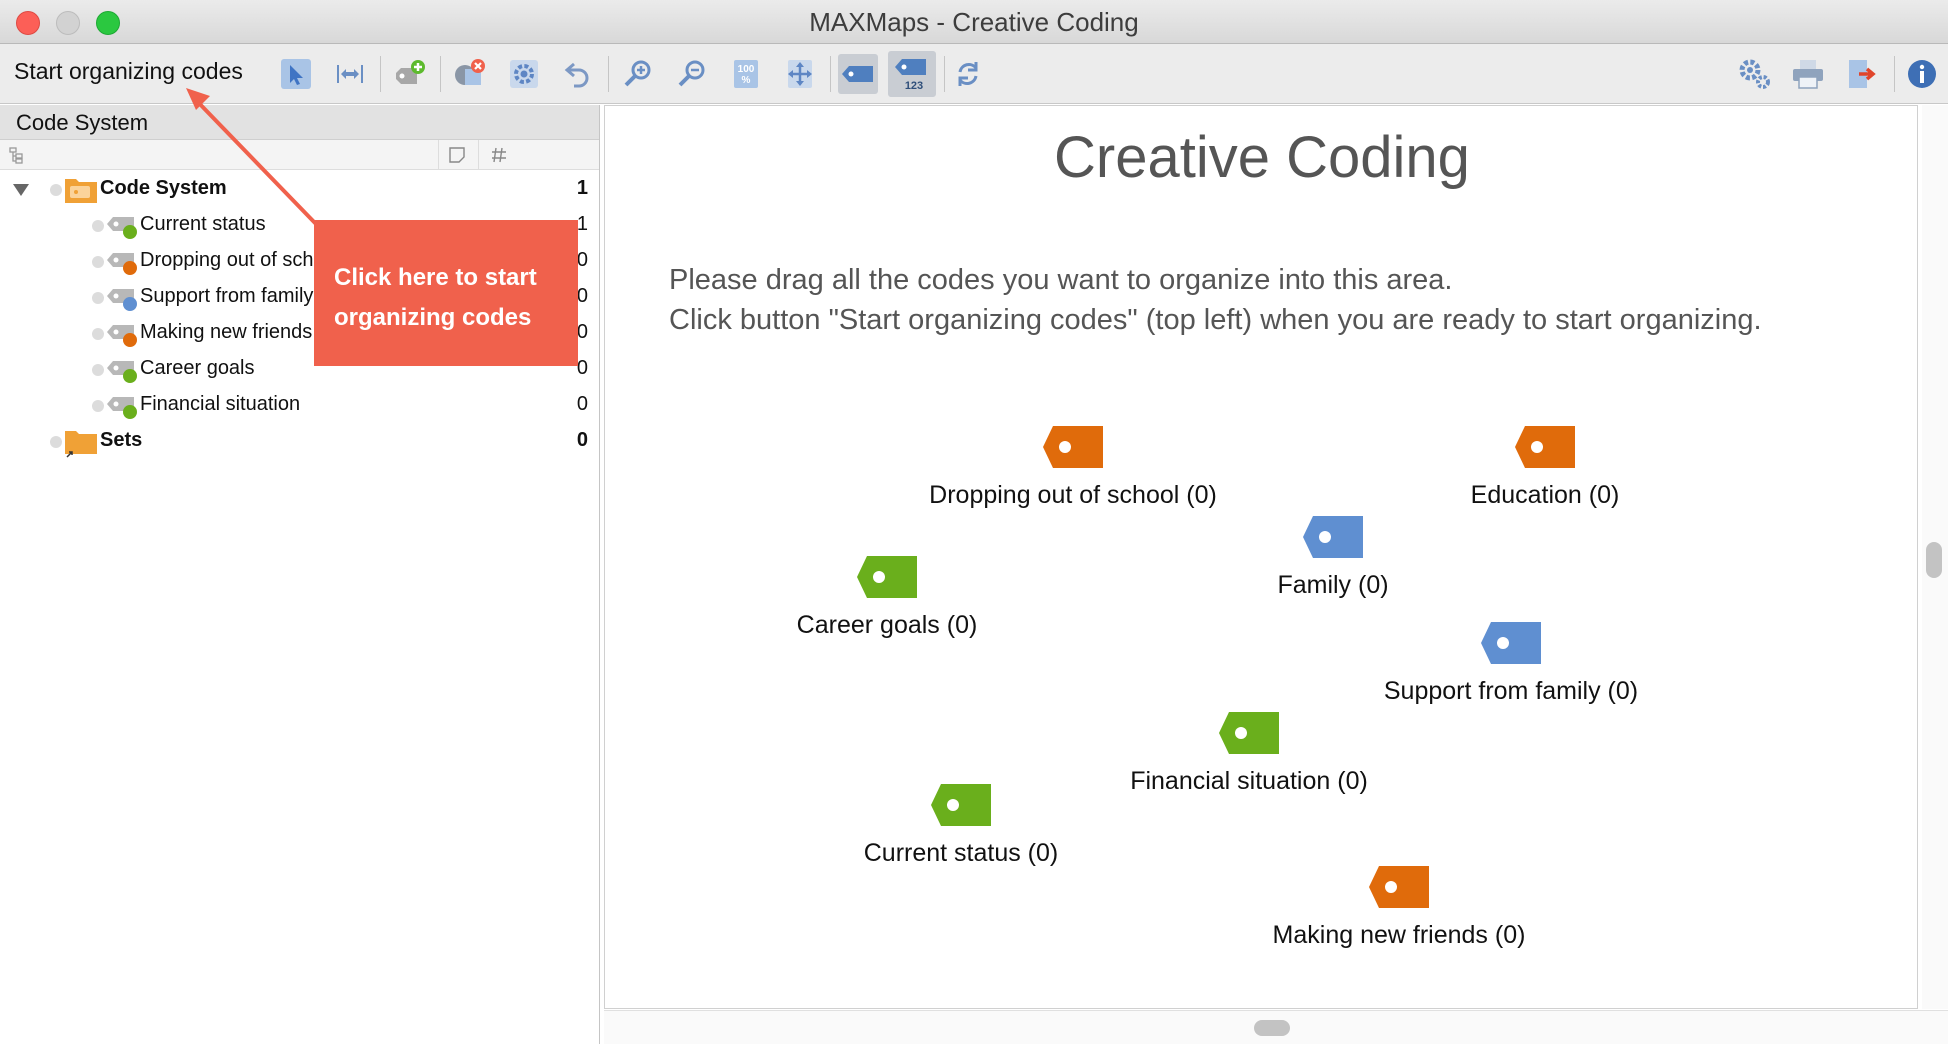 Image resolution: width=1948 pixels, height=1044 pixels. Describe the element at coordinates (499, 155) in the screenshot. I see `frequency-column-icon` at that location.